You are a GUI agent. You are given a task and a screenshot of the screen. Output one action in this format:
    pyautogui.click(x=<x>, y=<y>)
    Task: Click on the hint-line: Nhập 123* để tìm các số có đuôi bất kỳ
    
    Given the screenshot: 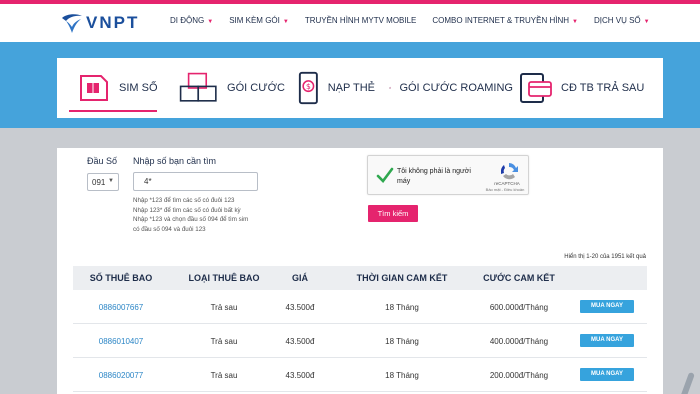 What is the action you would take?
    pyautogui.click(x=187, y=210)
    